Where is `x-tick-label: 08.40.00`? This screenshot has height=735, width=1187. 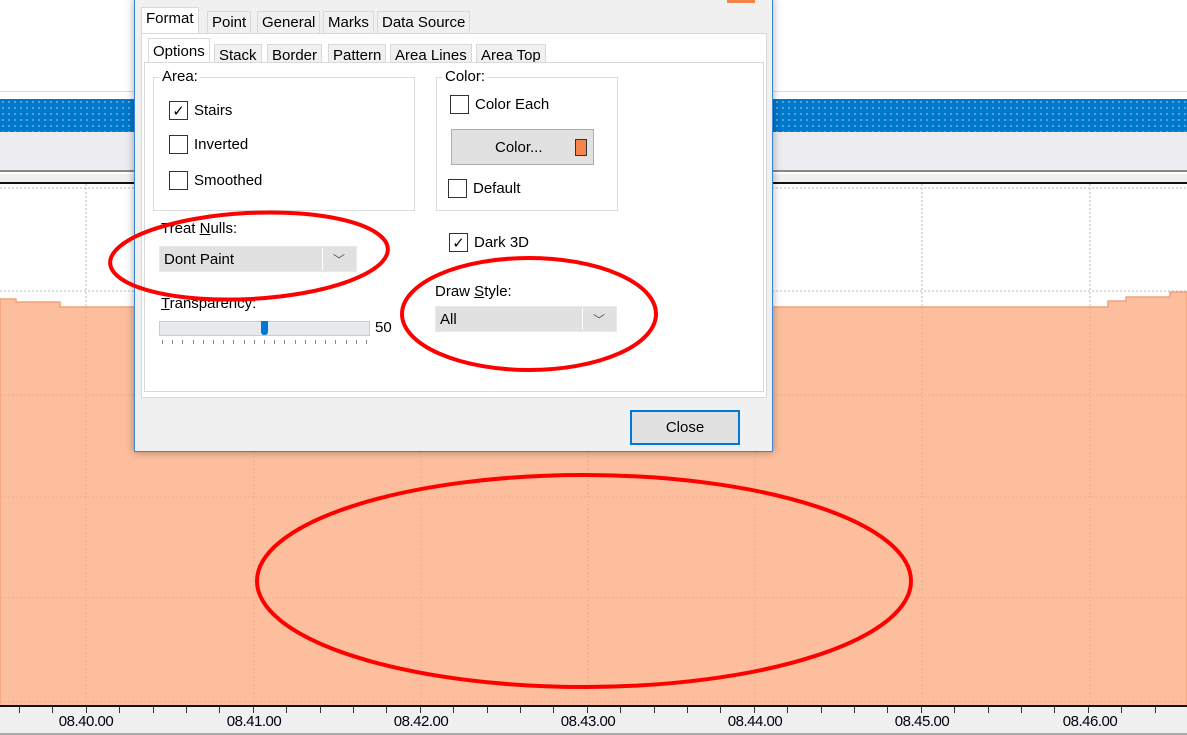 x-tick-label: 08.40.00 is located at coordinates (86, 721).